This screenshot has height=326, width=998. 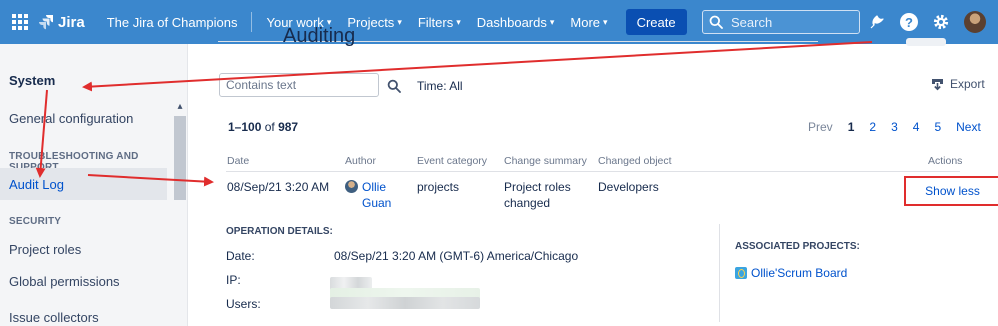 What do you see at coordinates (261, 85) in the screenshot?
I see `filter-placeholder: Contains text` at bounding box center [261, 85].